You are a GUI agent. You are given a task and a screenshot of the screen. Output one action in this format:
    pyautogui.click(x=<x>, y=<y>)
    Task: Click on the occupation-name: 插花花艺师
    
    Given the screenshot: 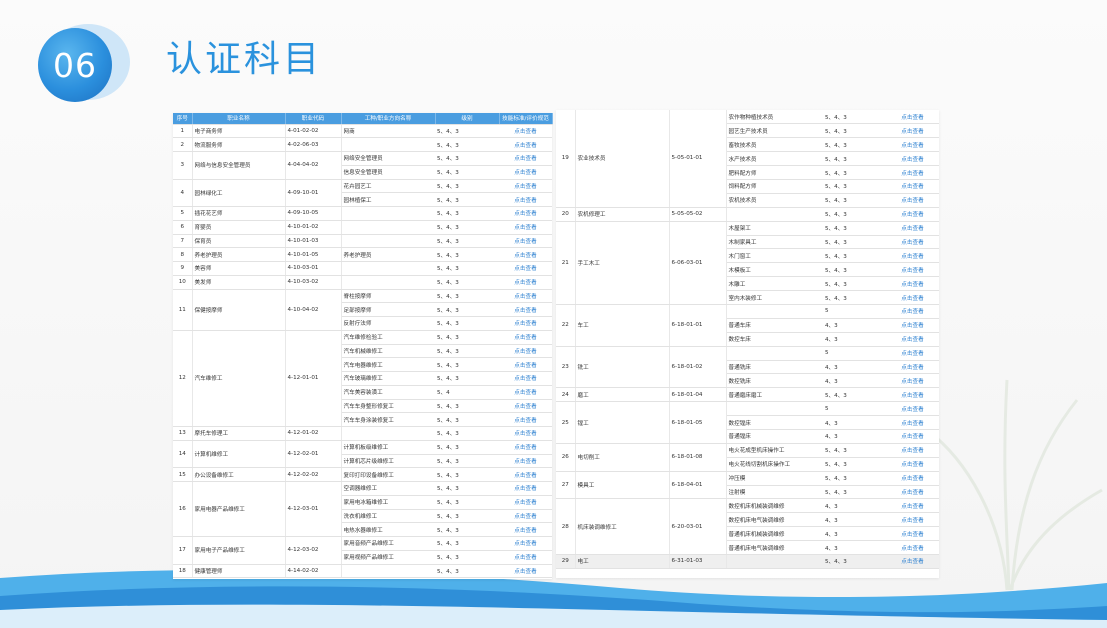 What is the action you would take?
    pyautogui.click(x=239, y=213)
    